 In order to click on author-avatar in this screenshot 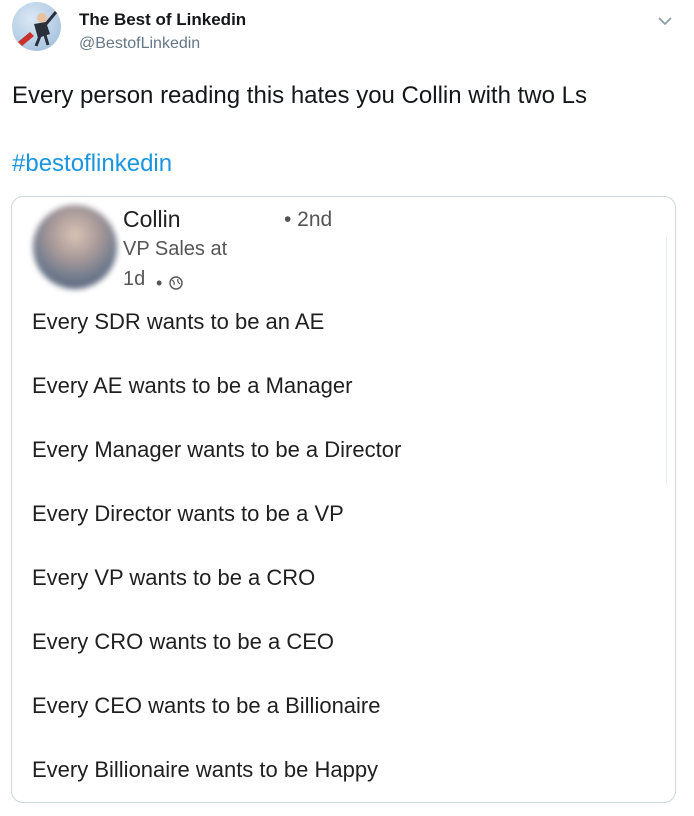, I will do `click(36, 26)`.